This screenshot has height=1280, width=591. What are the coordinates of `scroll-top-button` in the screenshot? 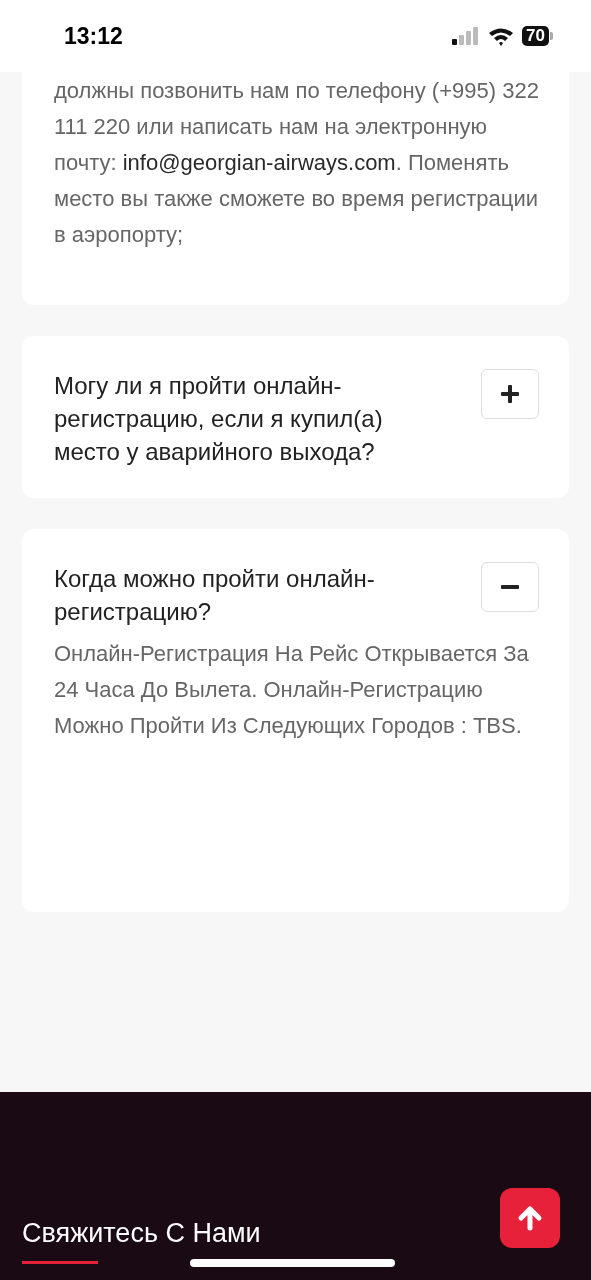 It's located at (530, 1218).